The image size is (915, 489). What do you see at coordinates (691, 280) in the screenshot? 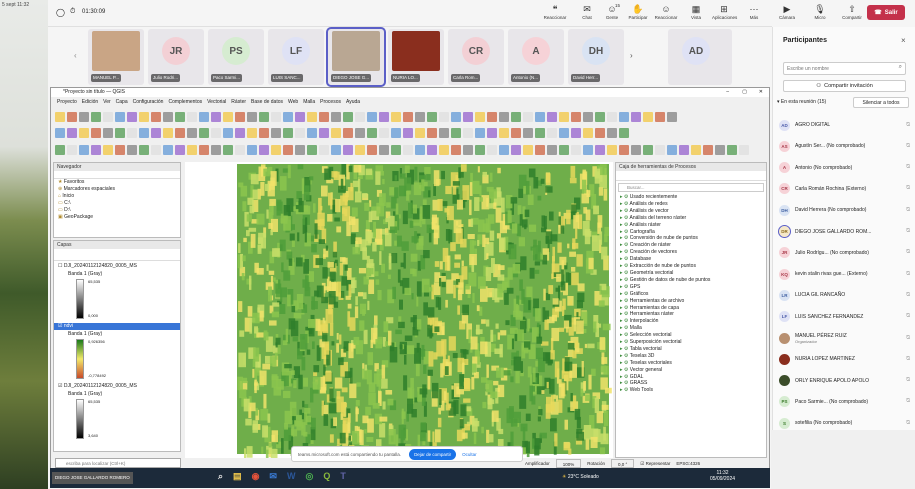
I see `toolbox-item: ▸ ⚙ Gestión de datos de nube de puntos` at bounding box center [691, 280].